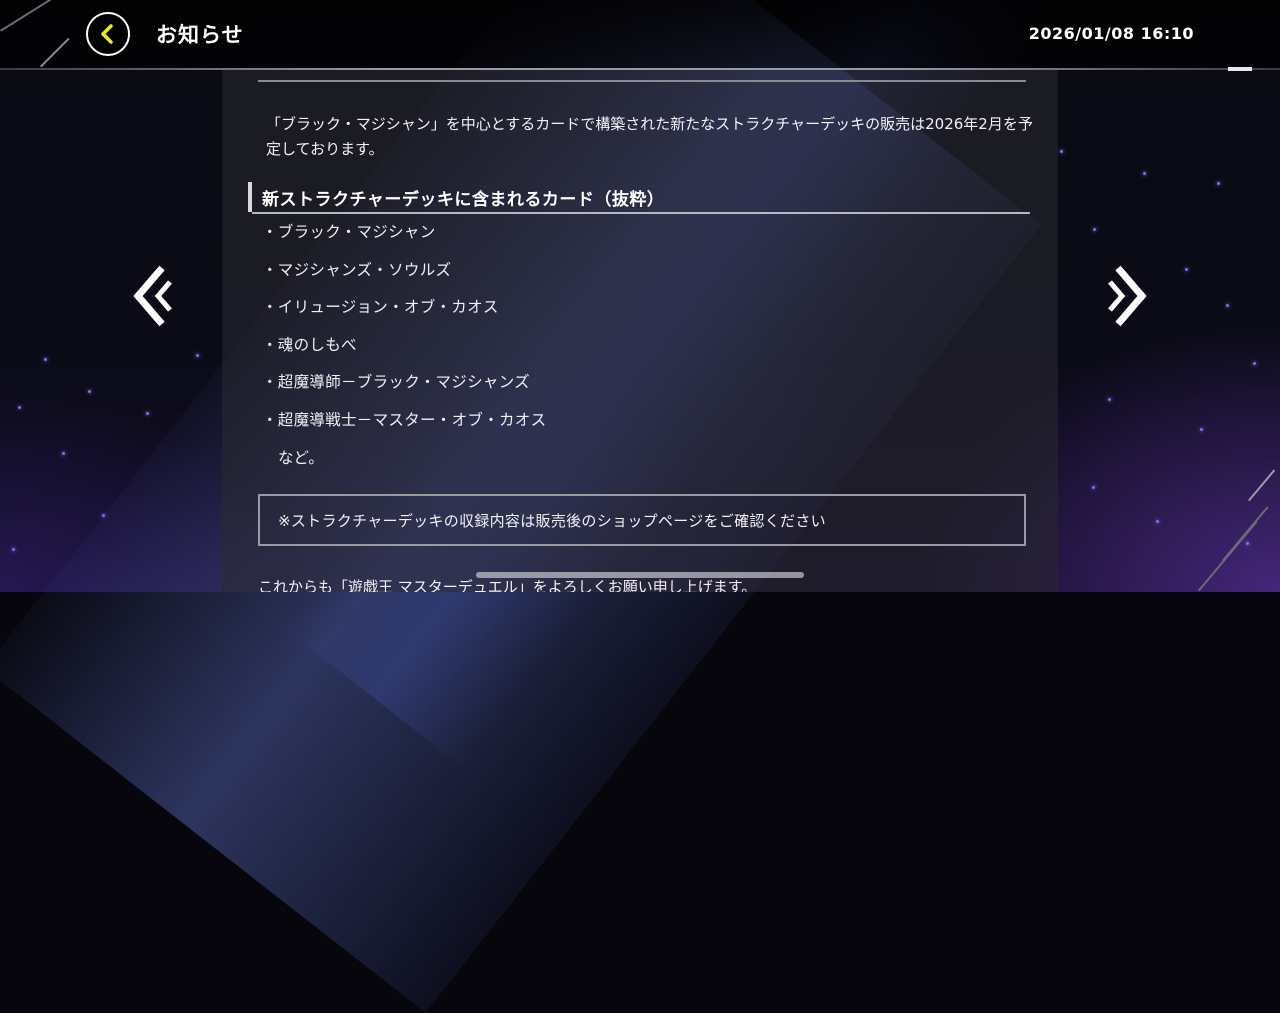 This screenshot has width=1280, height=1013. Describe the element at coordinates (507, 585) in the screenshot. I see `closing-text: これからも「遊戯王 マスターデュエル」をよろしくお願い申し上げます。` at that location.